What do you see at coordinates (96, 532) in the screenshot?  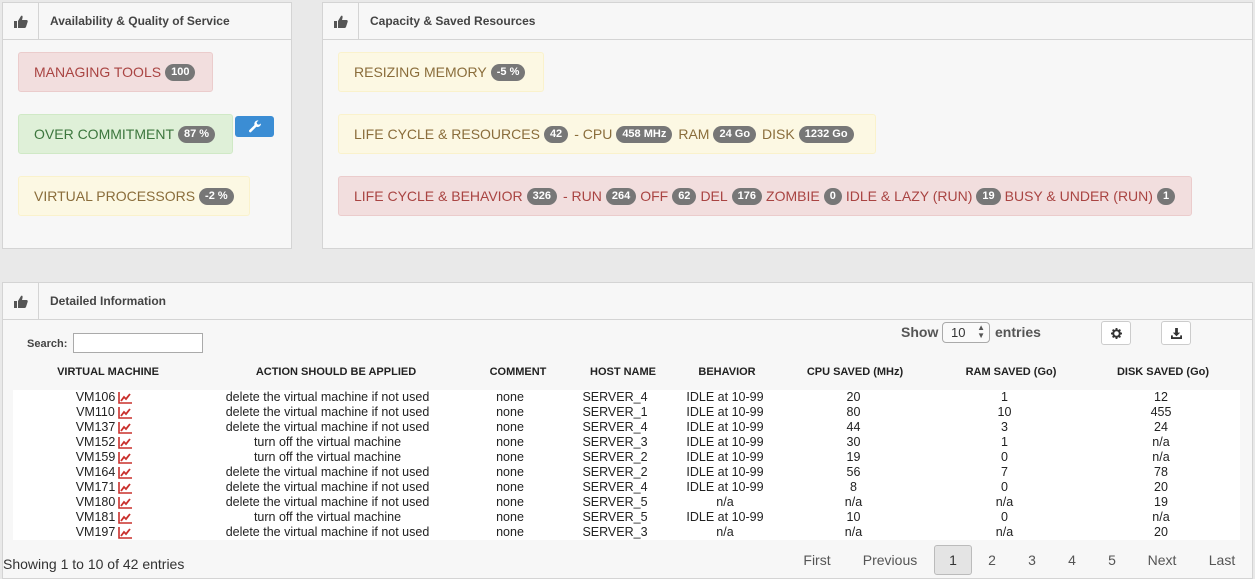 I see `vm-name: VM197` at bounding box center [96, 532].